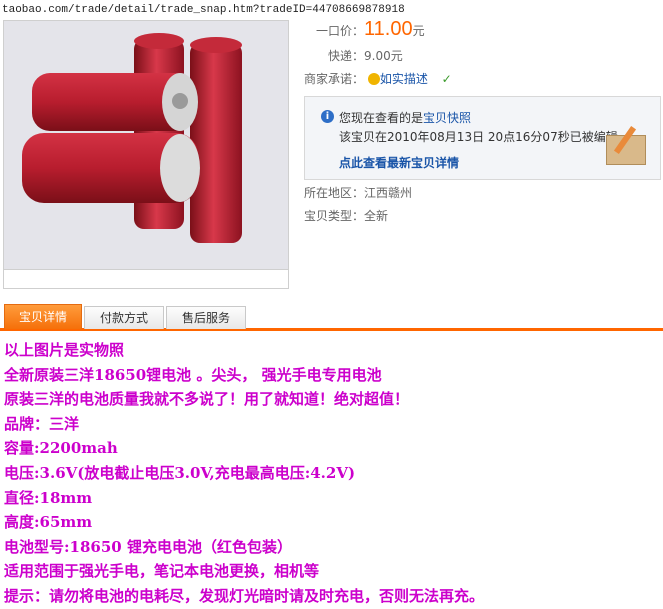 This screenshot has width=663, height=609. I want to click on description-line: 直径:18mm, so click(48, 497).